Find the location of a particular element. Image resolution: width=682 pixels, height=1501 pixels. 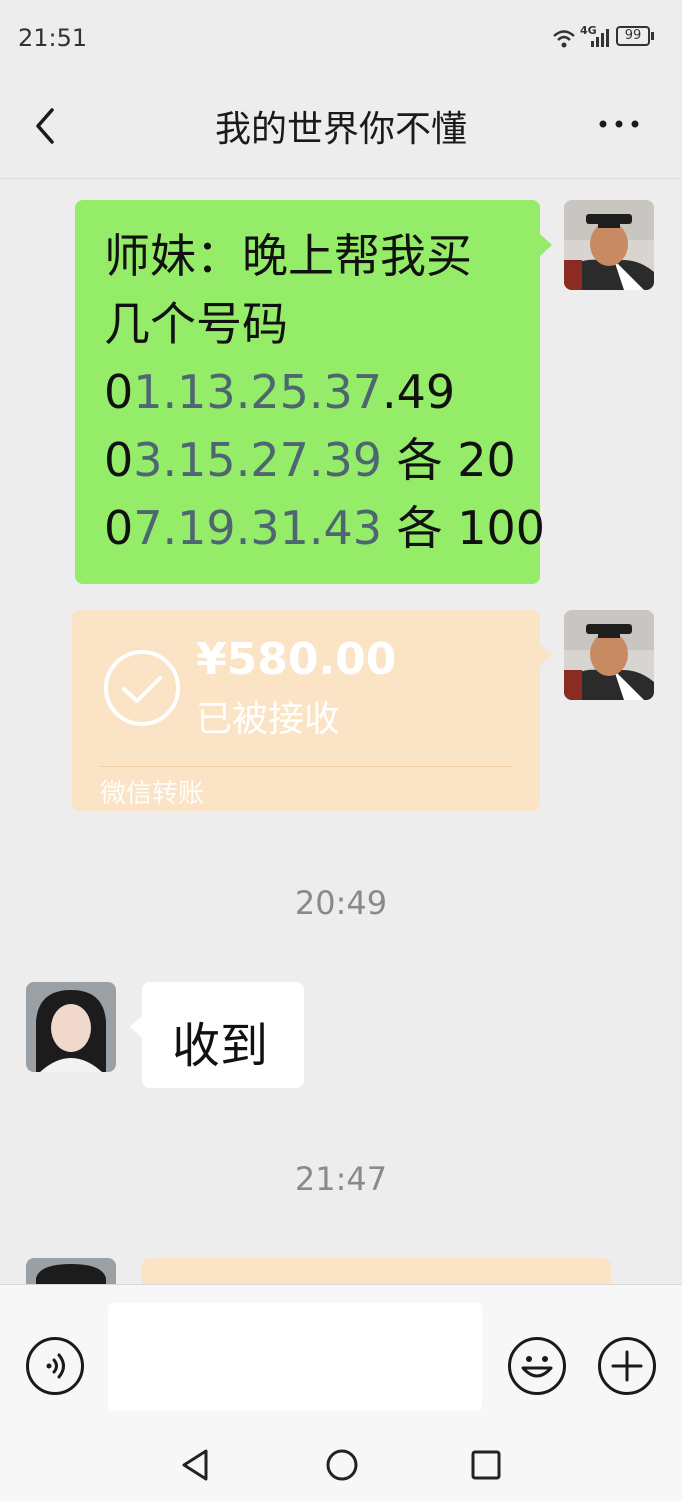

transfer-amount: ¥580.00 is located at coordinates (296, 659).